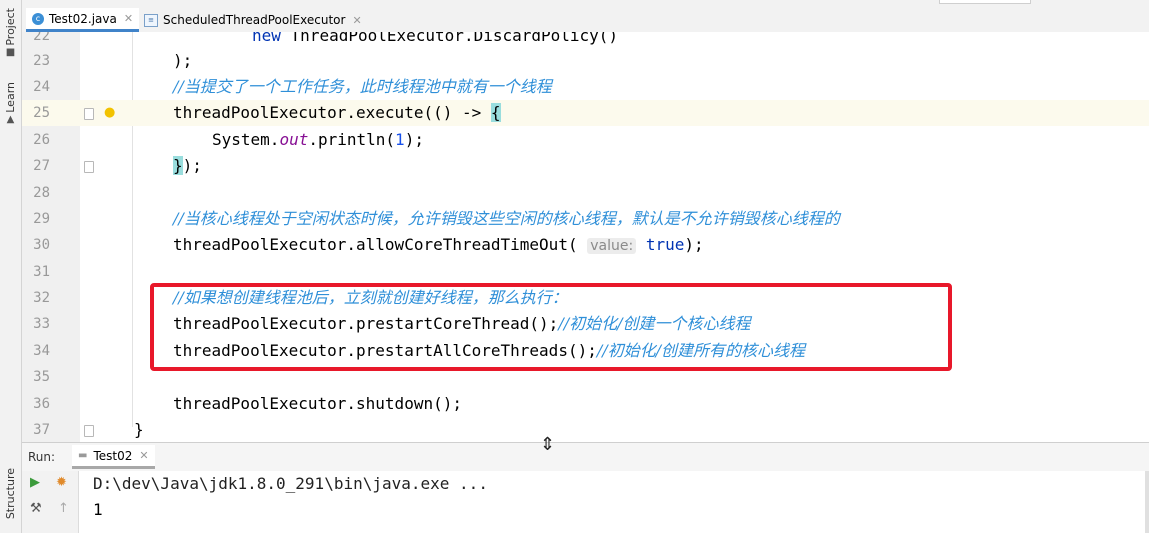 This screenshot has width=1149, height=533. Describe the element at coordinates (266, 38) in the screenshot. I see `keyword-new: new` at that location.